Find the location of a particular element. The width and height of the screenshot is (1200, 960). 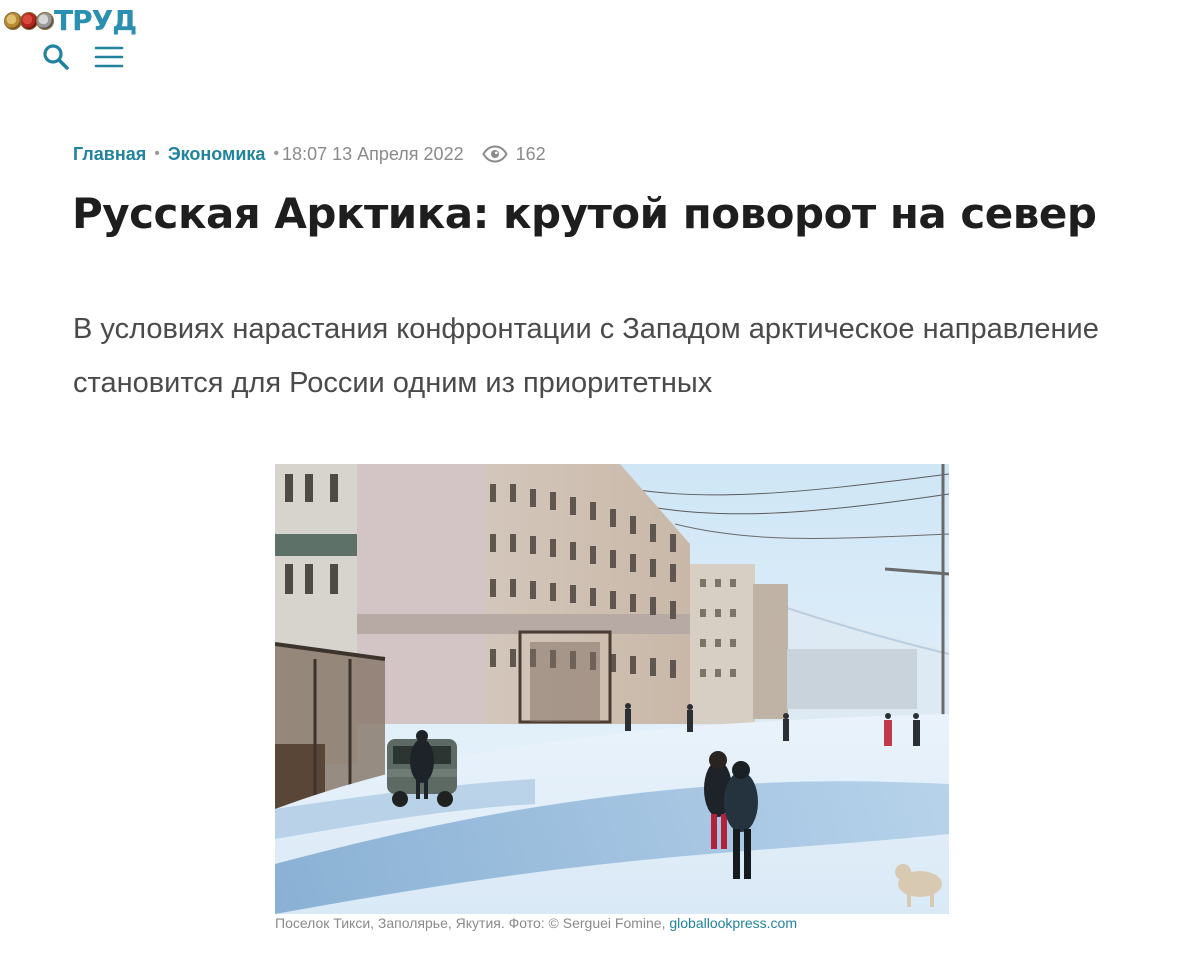

caption-credit-link: globallookpress.com is located at coordinates (733, 923).